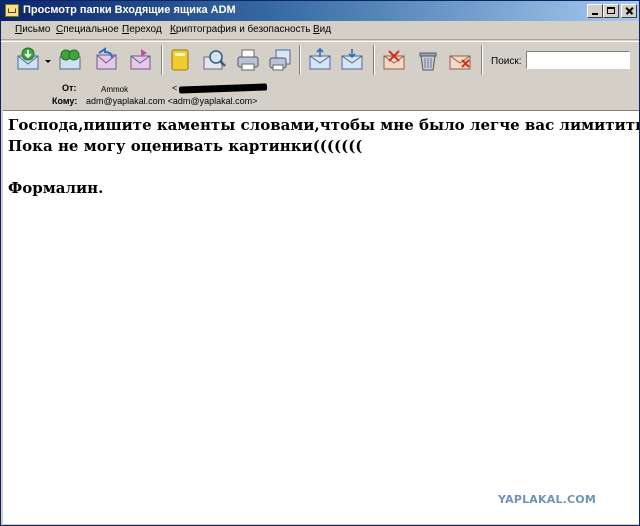  I want to click on forward-icon, so click(140, 59).